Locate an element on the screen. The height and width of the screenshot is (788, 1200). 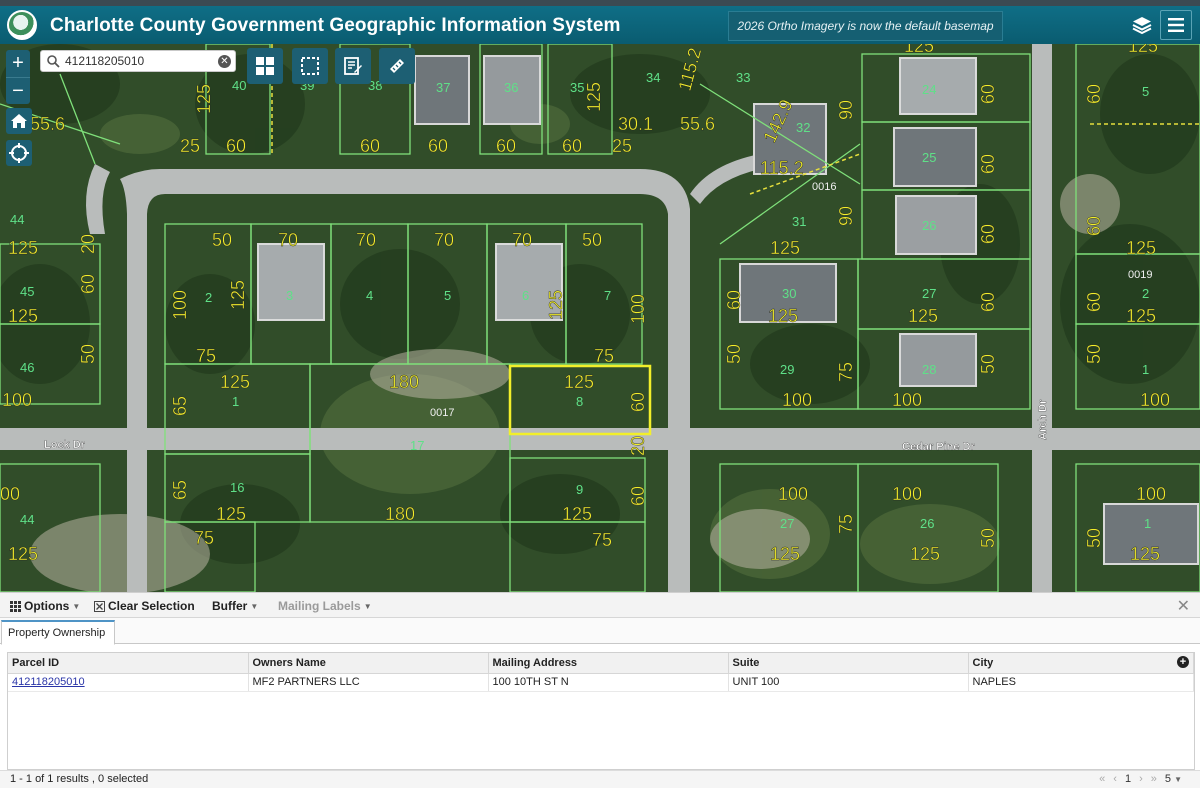
column-owners-name: Owners Name is located at coordinates (368, 663).